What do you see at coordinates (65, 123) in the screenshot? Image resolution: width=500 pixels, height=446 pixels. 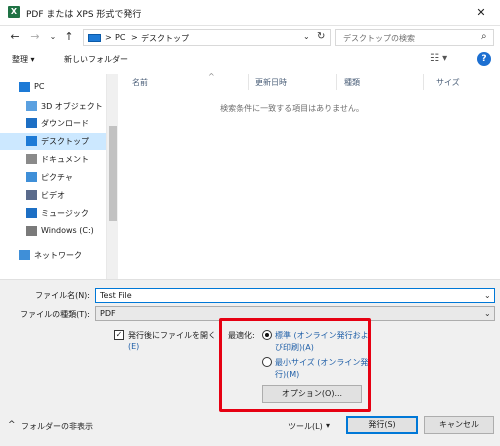 I see `sidebar-item-label: ダウンロード` at bounding box center [65, 123].